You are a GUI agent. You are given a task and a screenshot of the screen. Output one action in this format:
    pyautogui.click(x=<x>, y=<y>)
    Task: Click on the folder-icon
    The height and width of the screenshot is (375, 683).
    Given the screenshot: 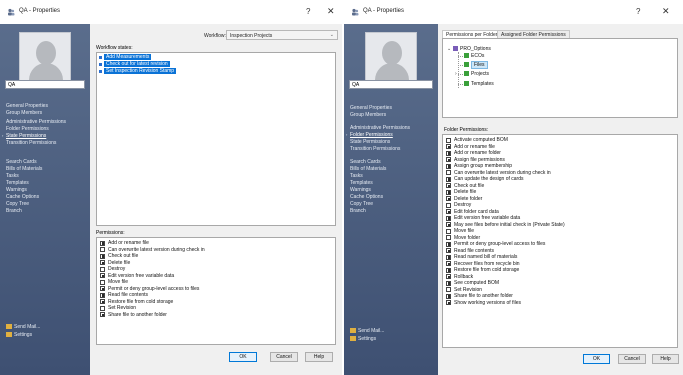 What is the action you would take?
    pyautogui.click(x=466, y=73)
    